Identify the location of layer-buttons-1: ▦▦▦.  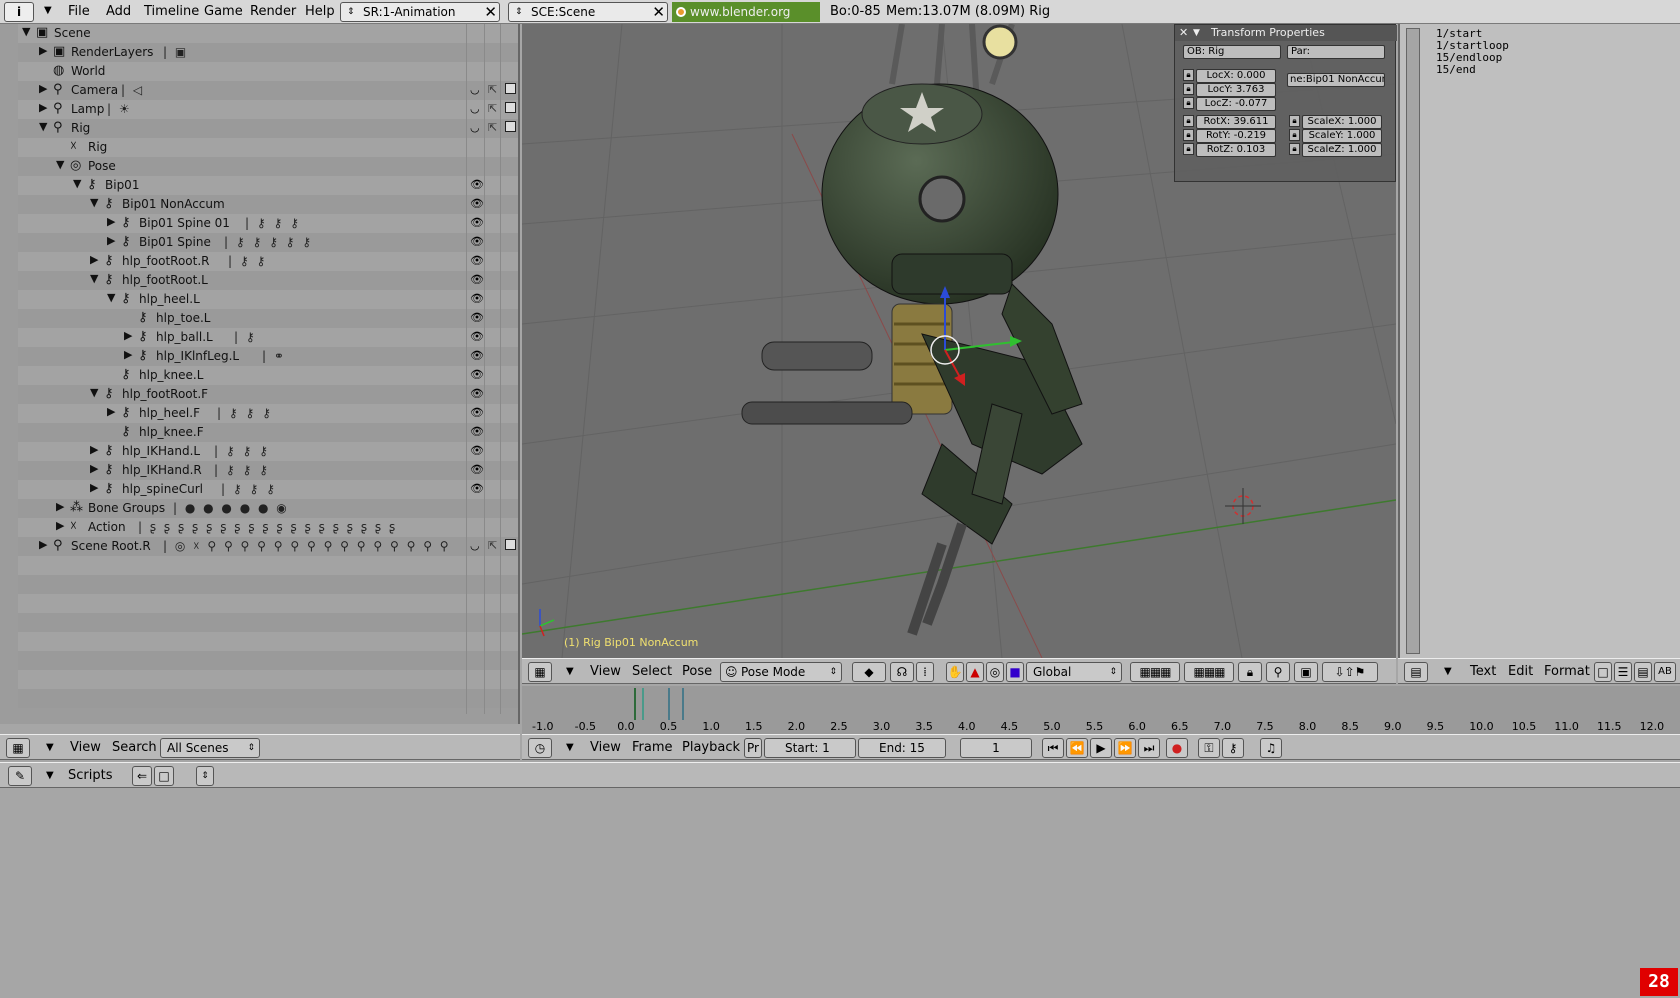
(1155, 672).